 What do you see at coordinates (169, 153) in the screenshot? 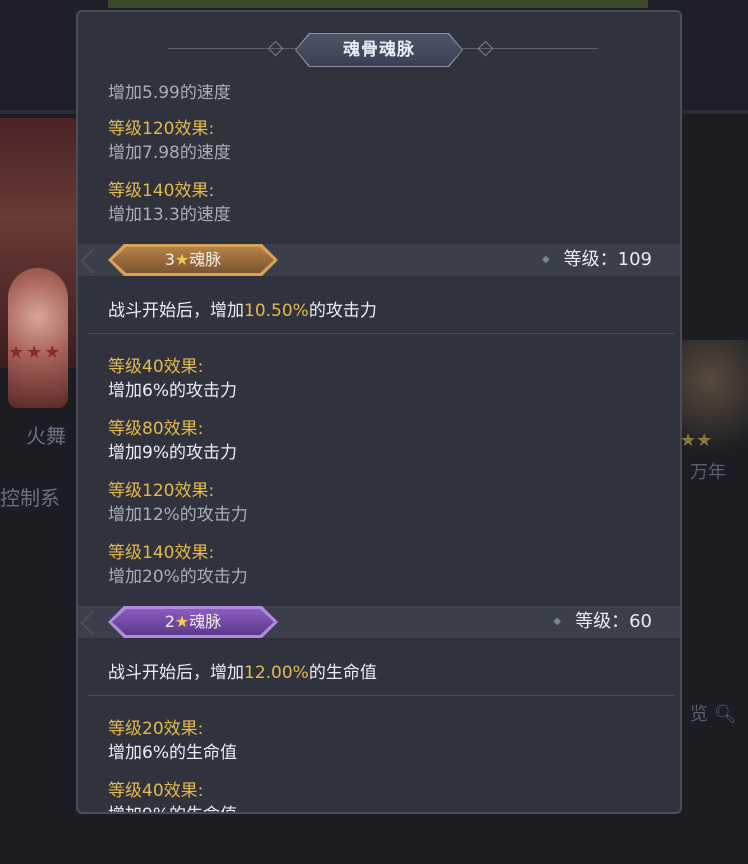
I see `speed-effect-desc: 增加7.98的速度` at bounding box center [169, 153].